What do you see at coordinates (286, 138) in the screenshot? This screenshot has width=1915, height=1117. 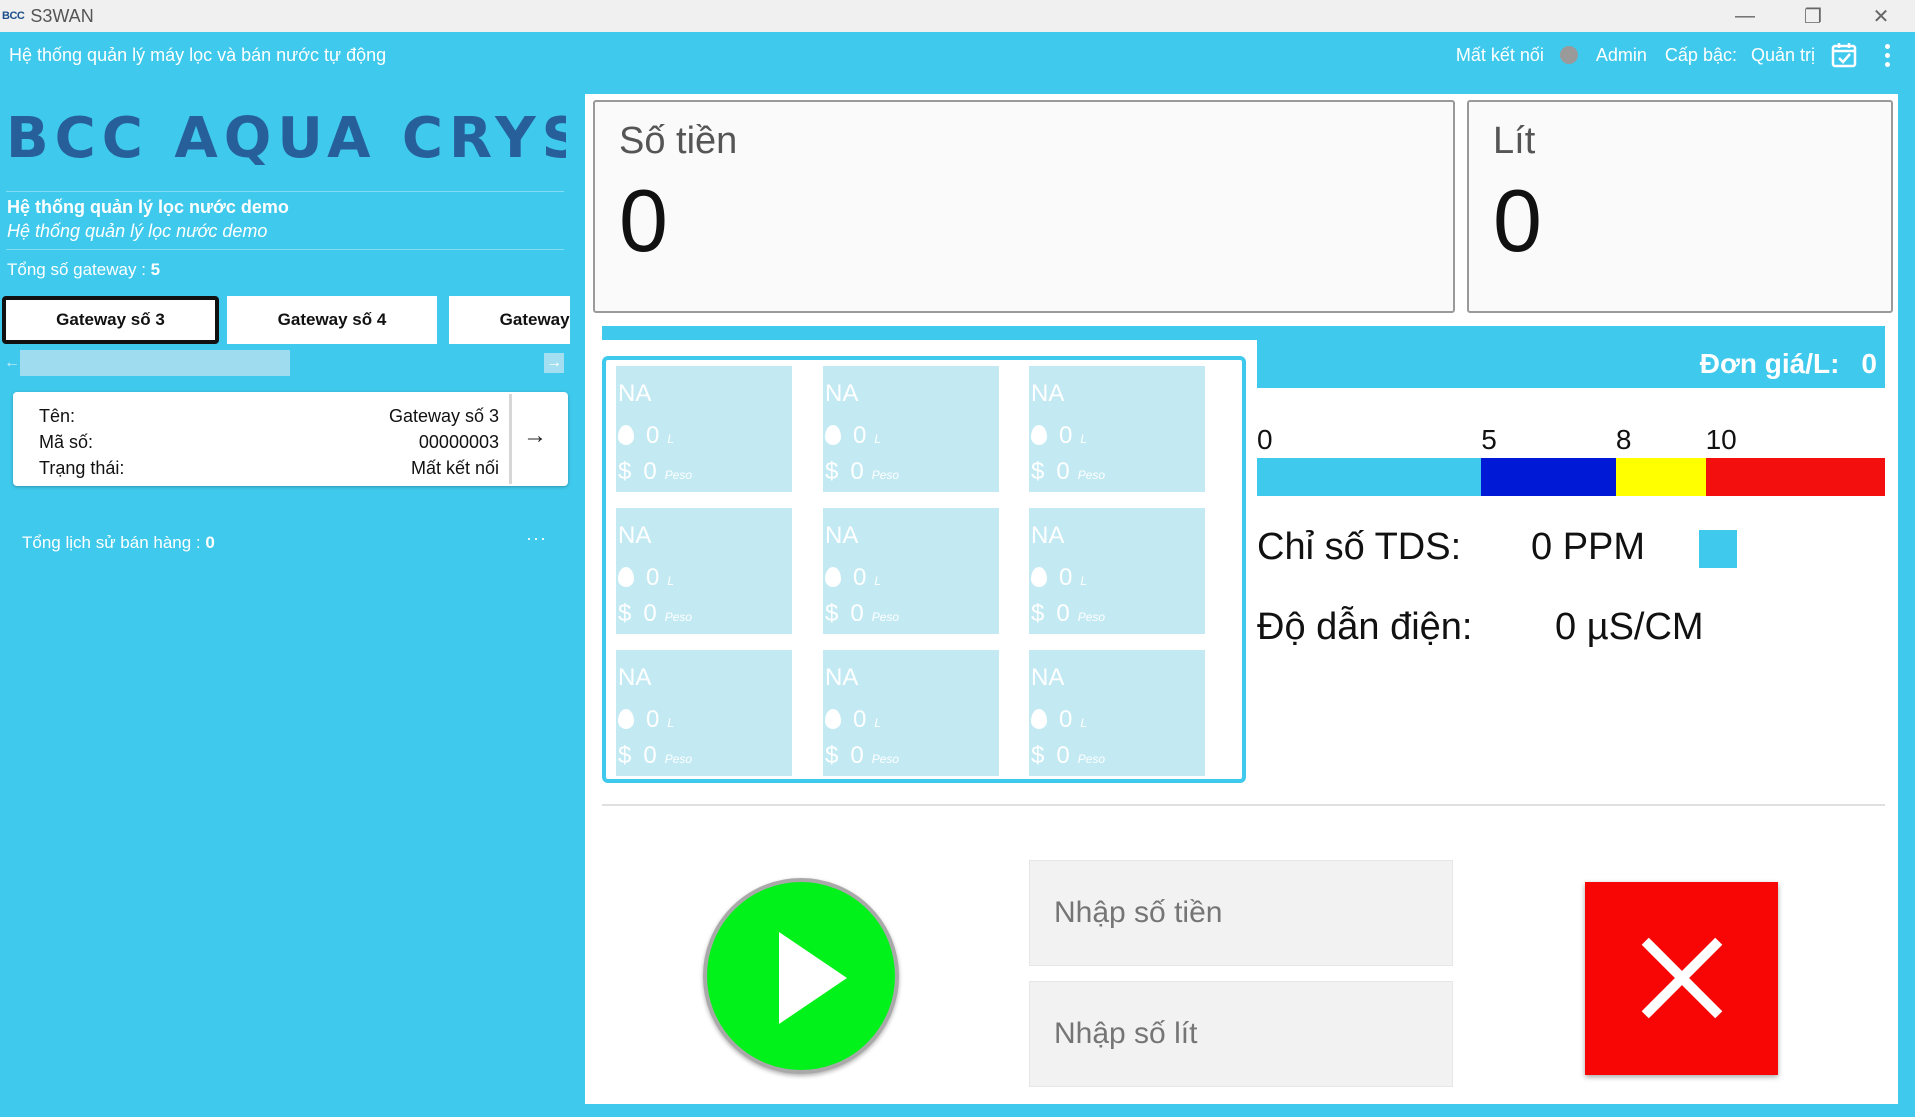 I see `brand-title: BCC AQUA CRYSTAL` at bounding box center [286, 138].